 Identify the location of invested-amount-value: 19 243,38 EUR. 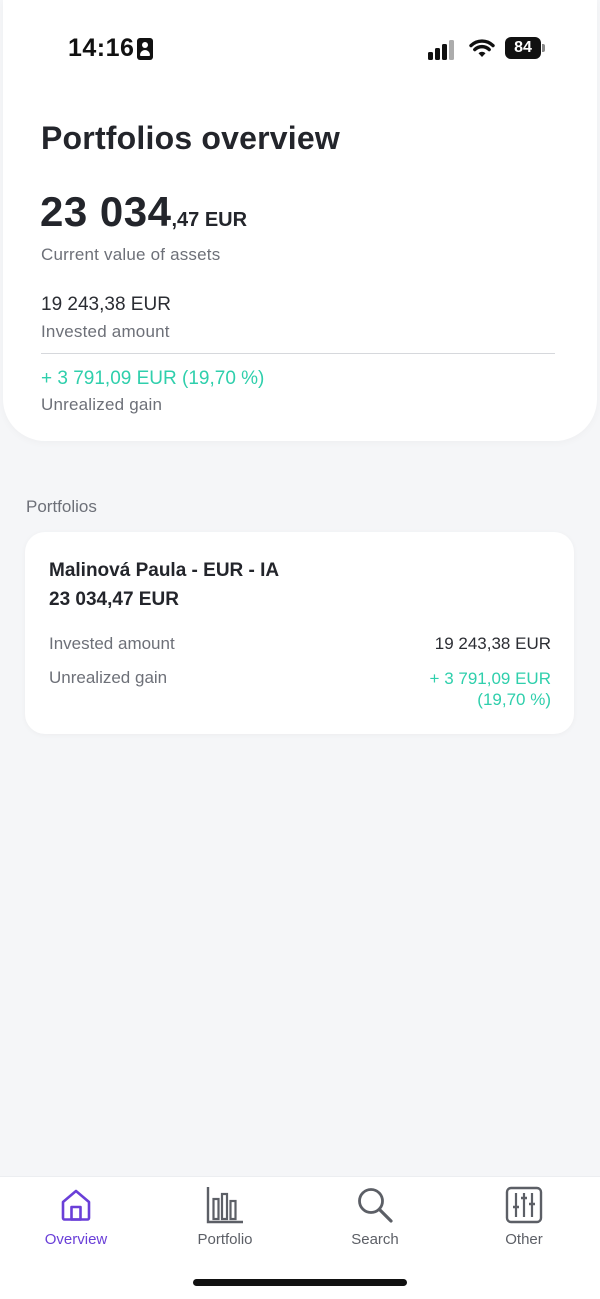
(106, 304).